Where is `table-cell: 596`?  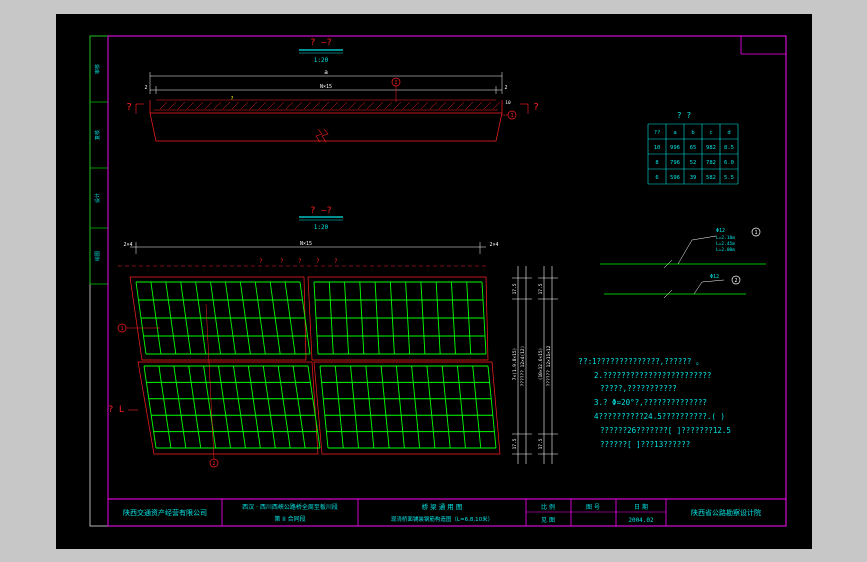
table-cell: 596 is located at coordinates (675, 178).